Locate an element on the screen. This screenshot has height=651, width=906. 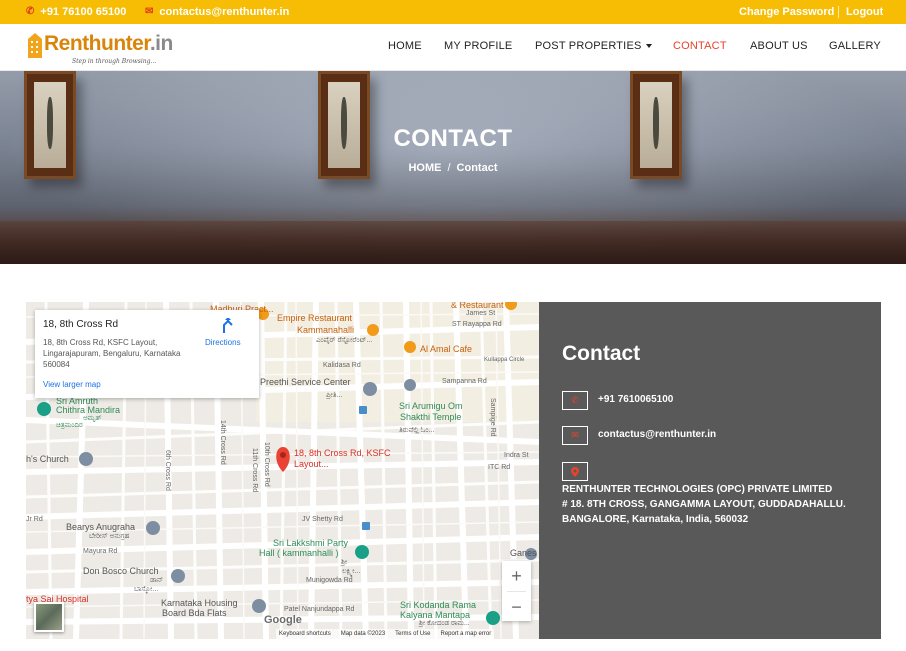
map-label: Kalyana Mantapa is located at coordinates (435, 615).